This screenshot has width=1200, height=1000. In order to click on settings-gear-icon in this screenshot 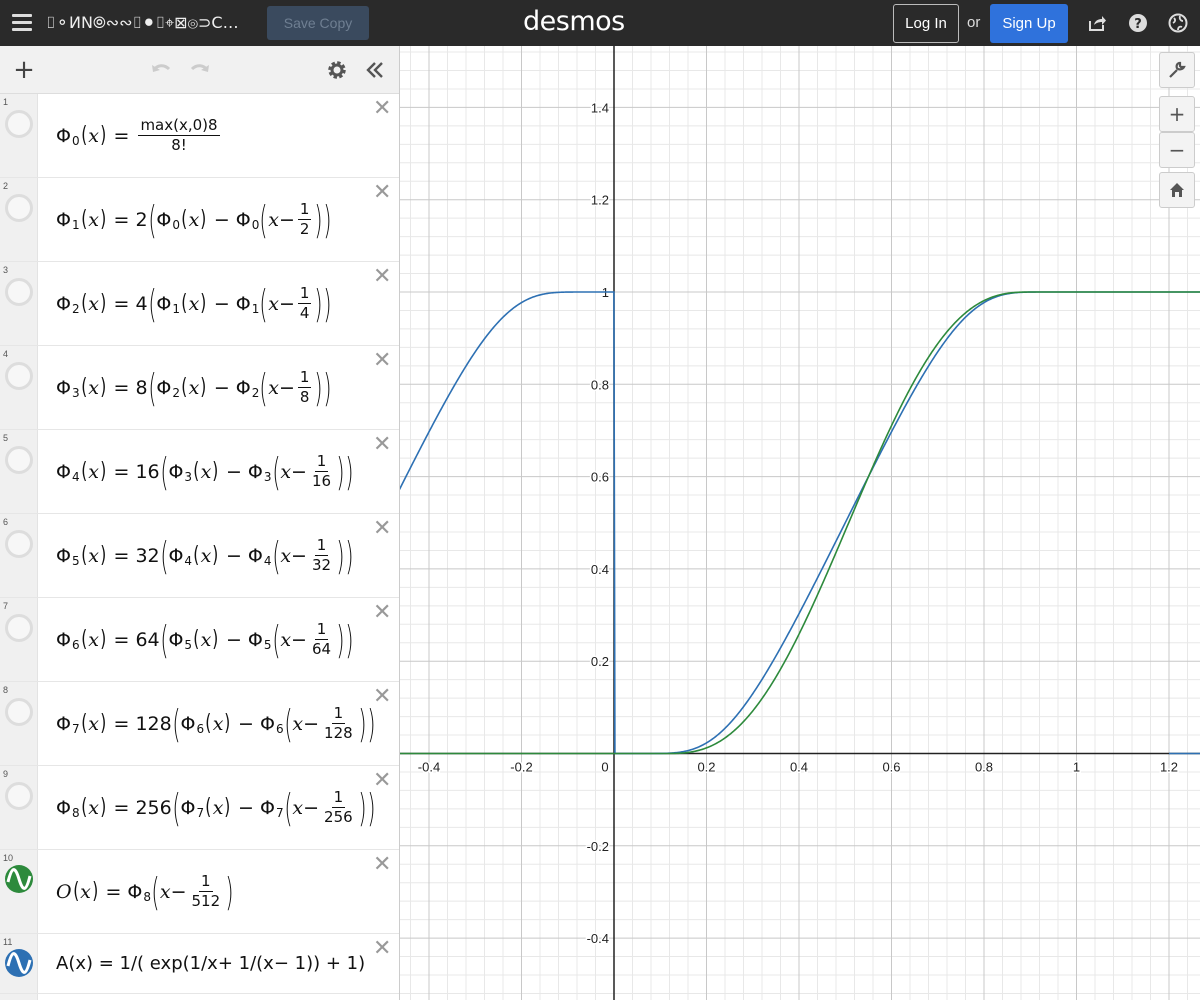, I will do `click(337, 70)`.